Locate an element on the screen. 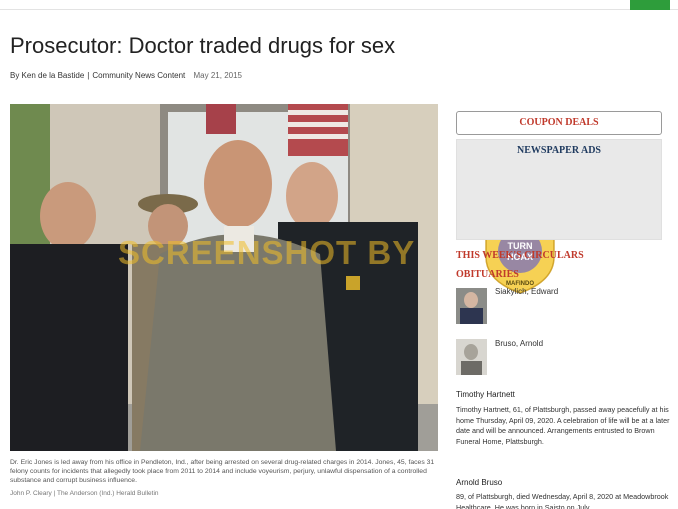  obituary-link: Siakylich, Edward is located at coordinates (526, 291).